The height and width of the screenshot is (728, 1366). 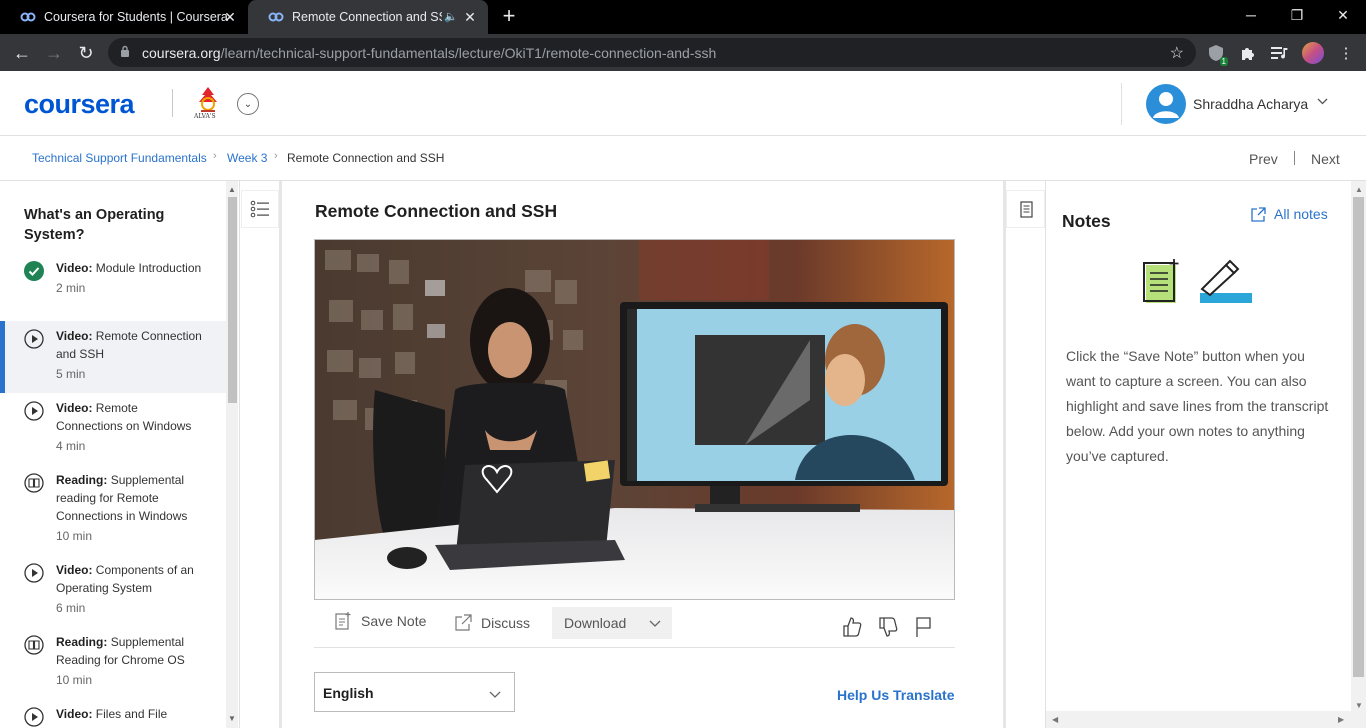 I want to click on flag-icon, so click(x=924, y=627).